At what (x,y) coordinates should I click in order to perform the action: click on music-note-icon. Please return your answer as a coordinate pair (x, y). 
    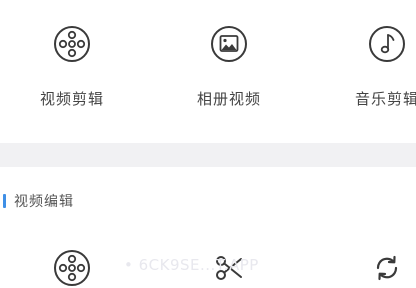
    Looking at the image, I should click on (387, 44).